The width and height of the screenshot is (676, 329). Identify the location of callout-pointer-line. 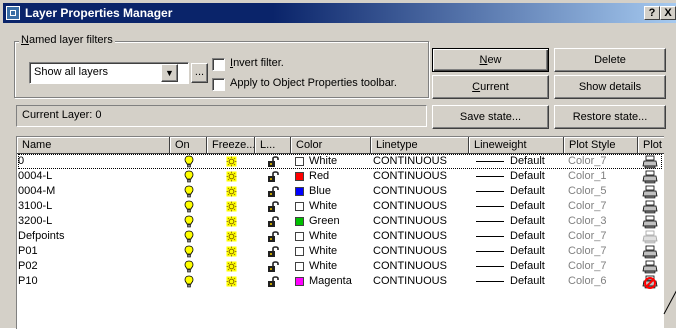
(669, 302).